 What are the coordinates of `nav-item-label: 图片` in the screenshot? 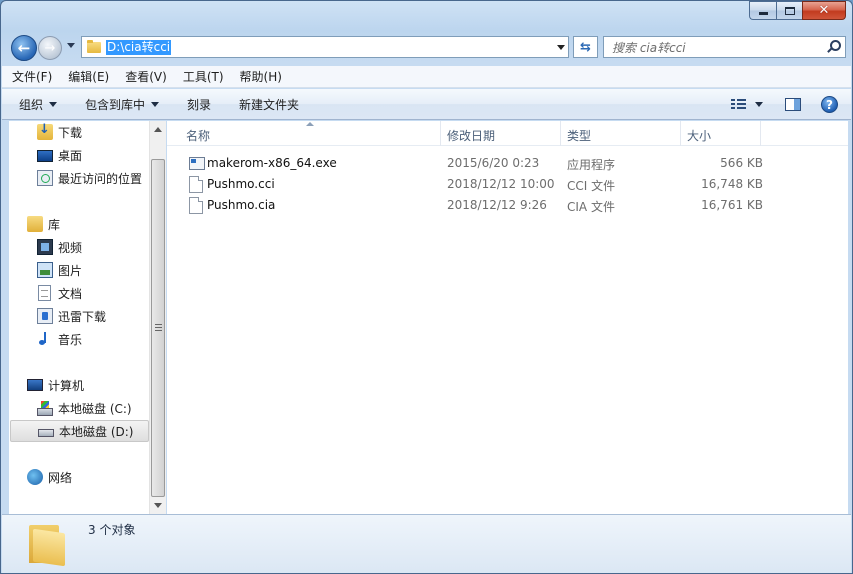 It's located at (70, 270).